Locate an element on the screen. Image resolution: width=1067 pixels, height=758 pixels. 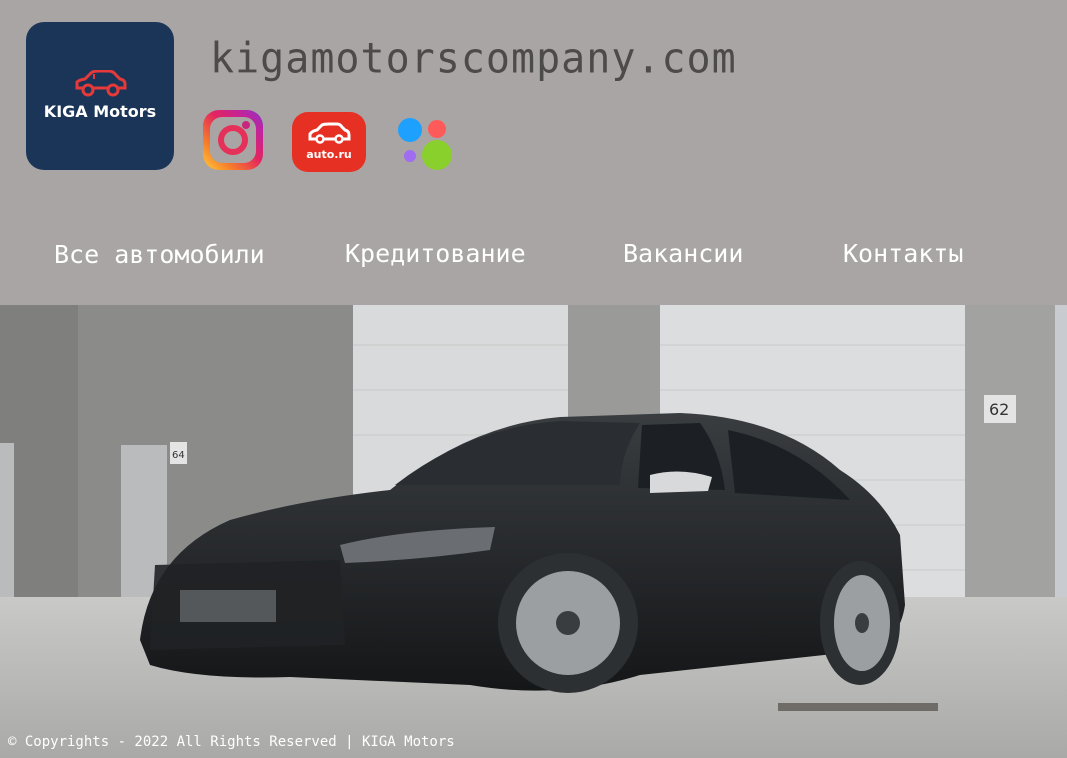
dots-icon is located at coordinates (426, 144).